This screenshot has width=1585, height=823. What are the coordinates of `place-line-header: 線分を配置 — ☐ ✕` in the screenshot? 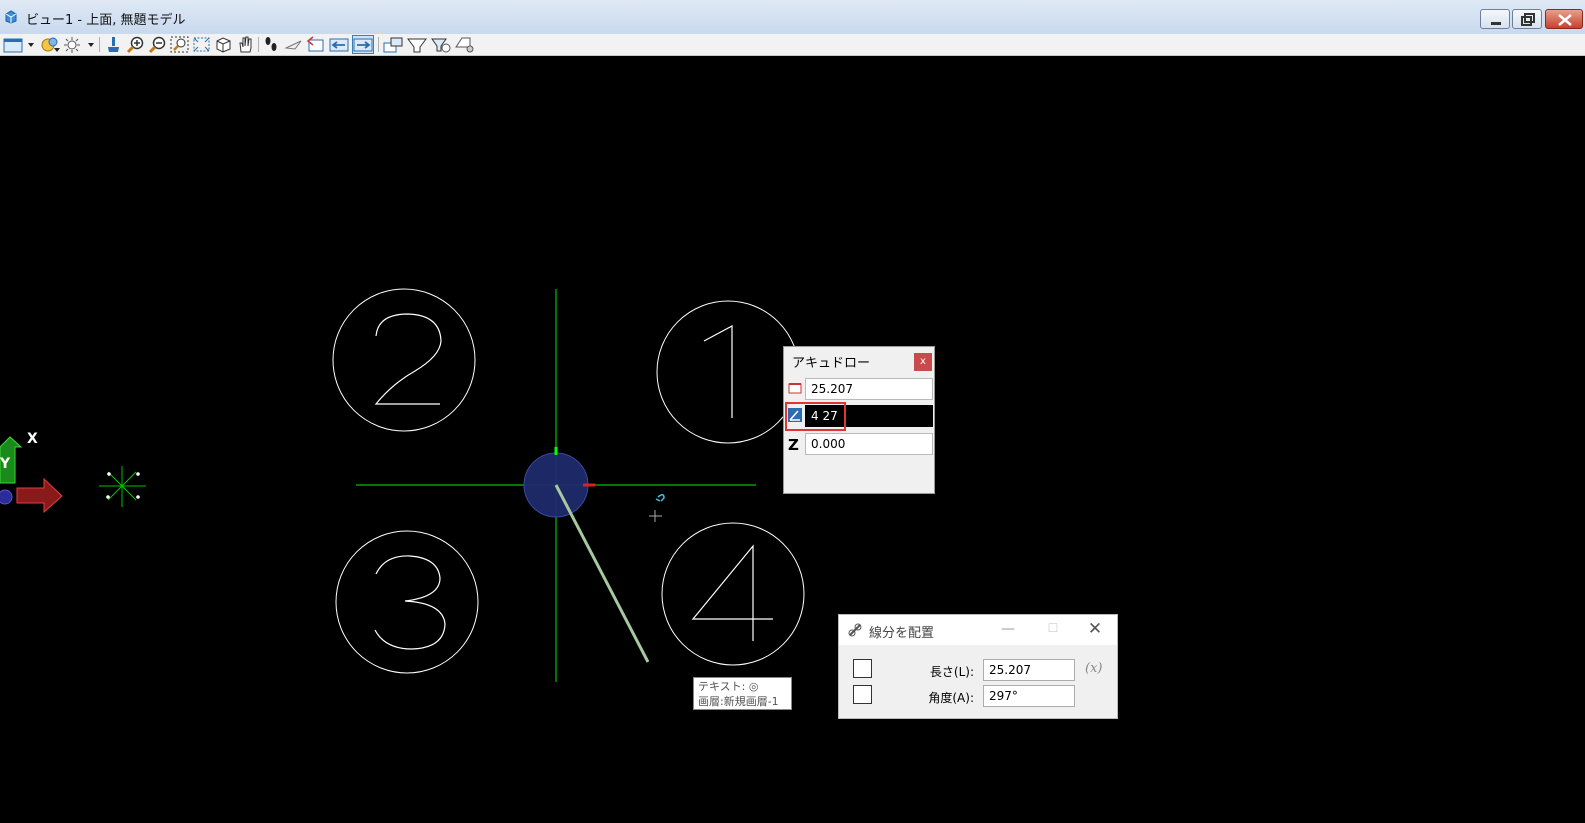 It's located at (978, 630).